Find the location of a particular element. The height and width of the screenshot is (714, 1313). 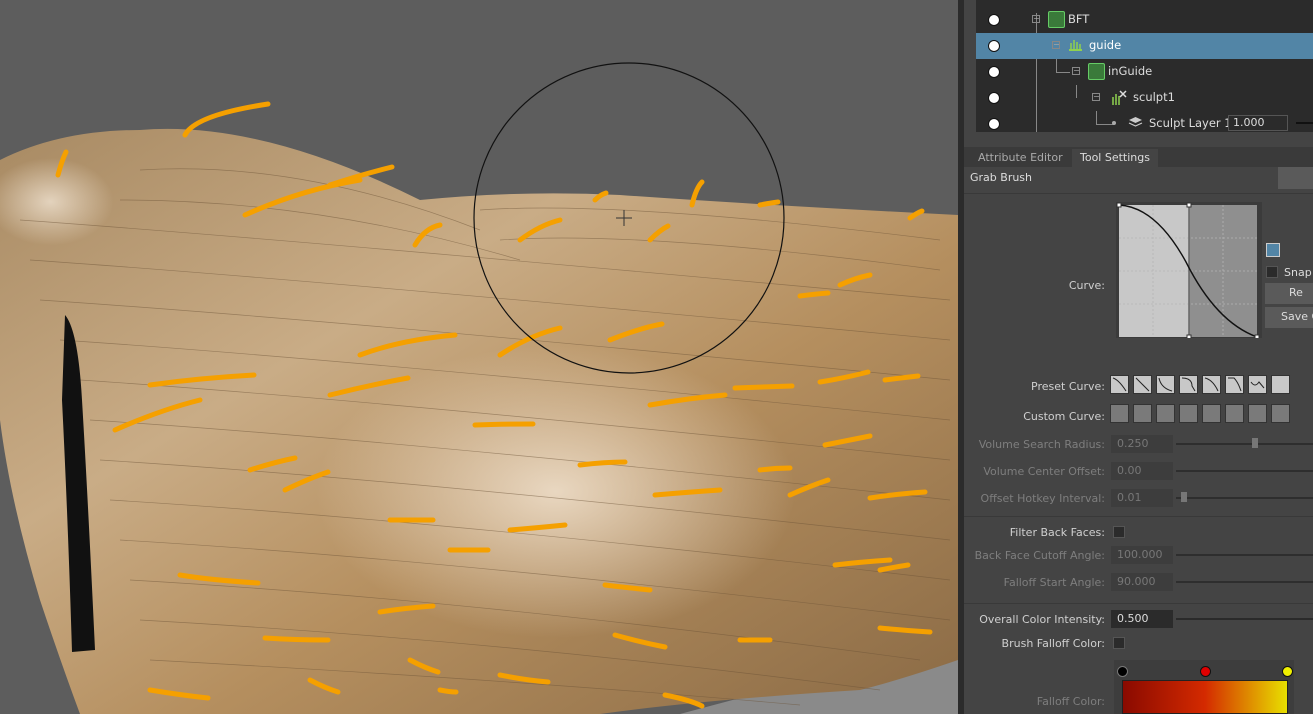

tool-header: Grab Brush is located at coordinates (1138, 179).